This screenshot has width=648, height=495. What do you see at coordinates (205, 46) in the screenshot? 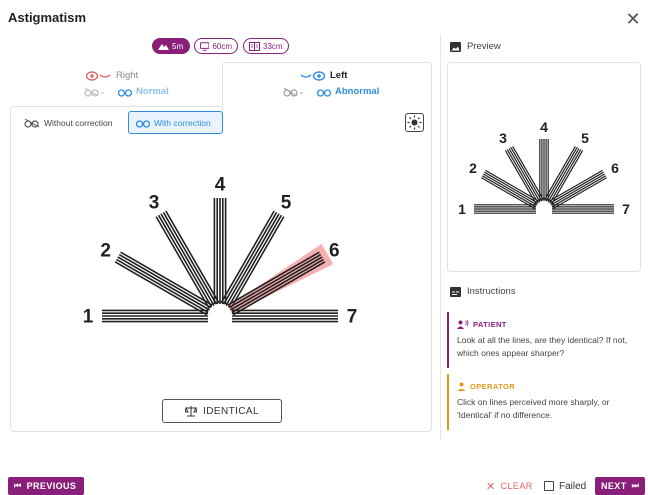
I see `monitor-icon` at bounding box center [205, 46].